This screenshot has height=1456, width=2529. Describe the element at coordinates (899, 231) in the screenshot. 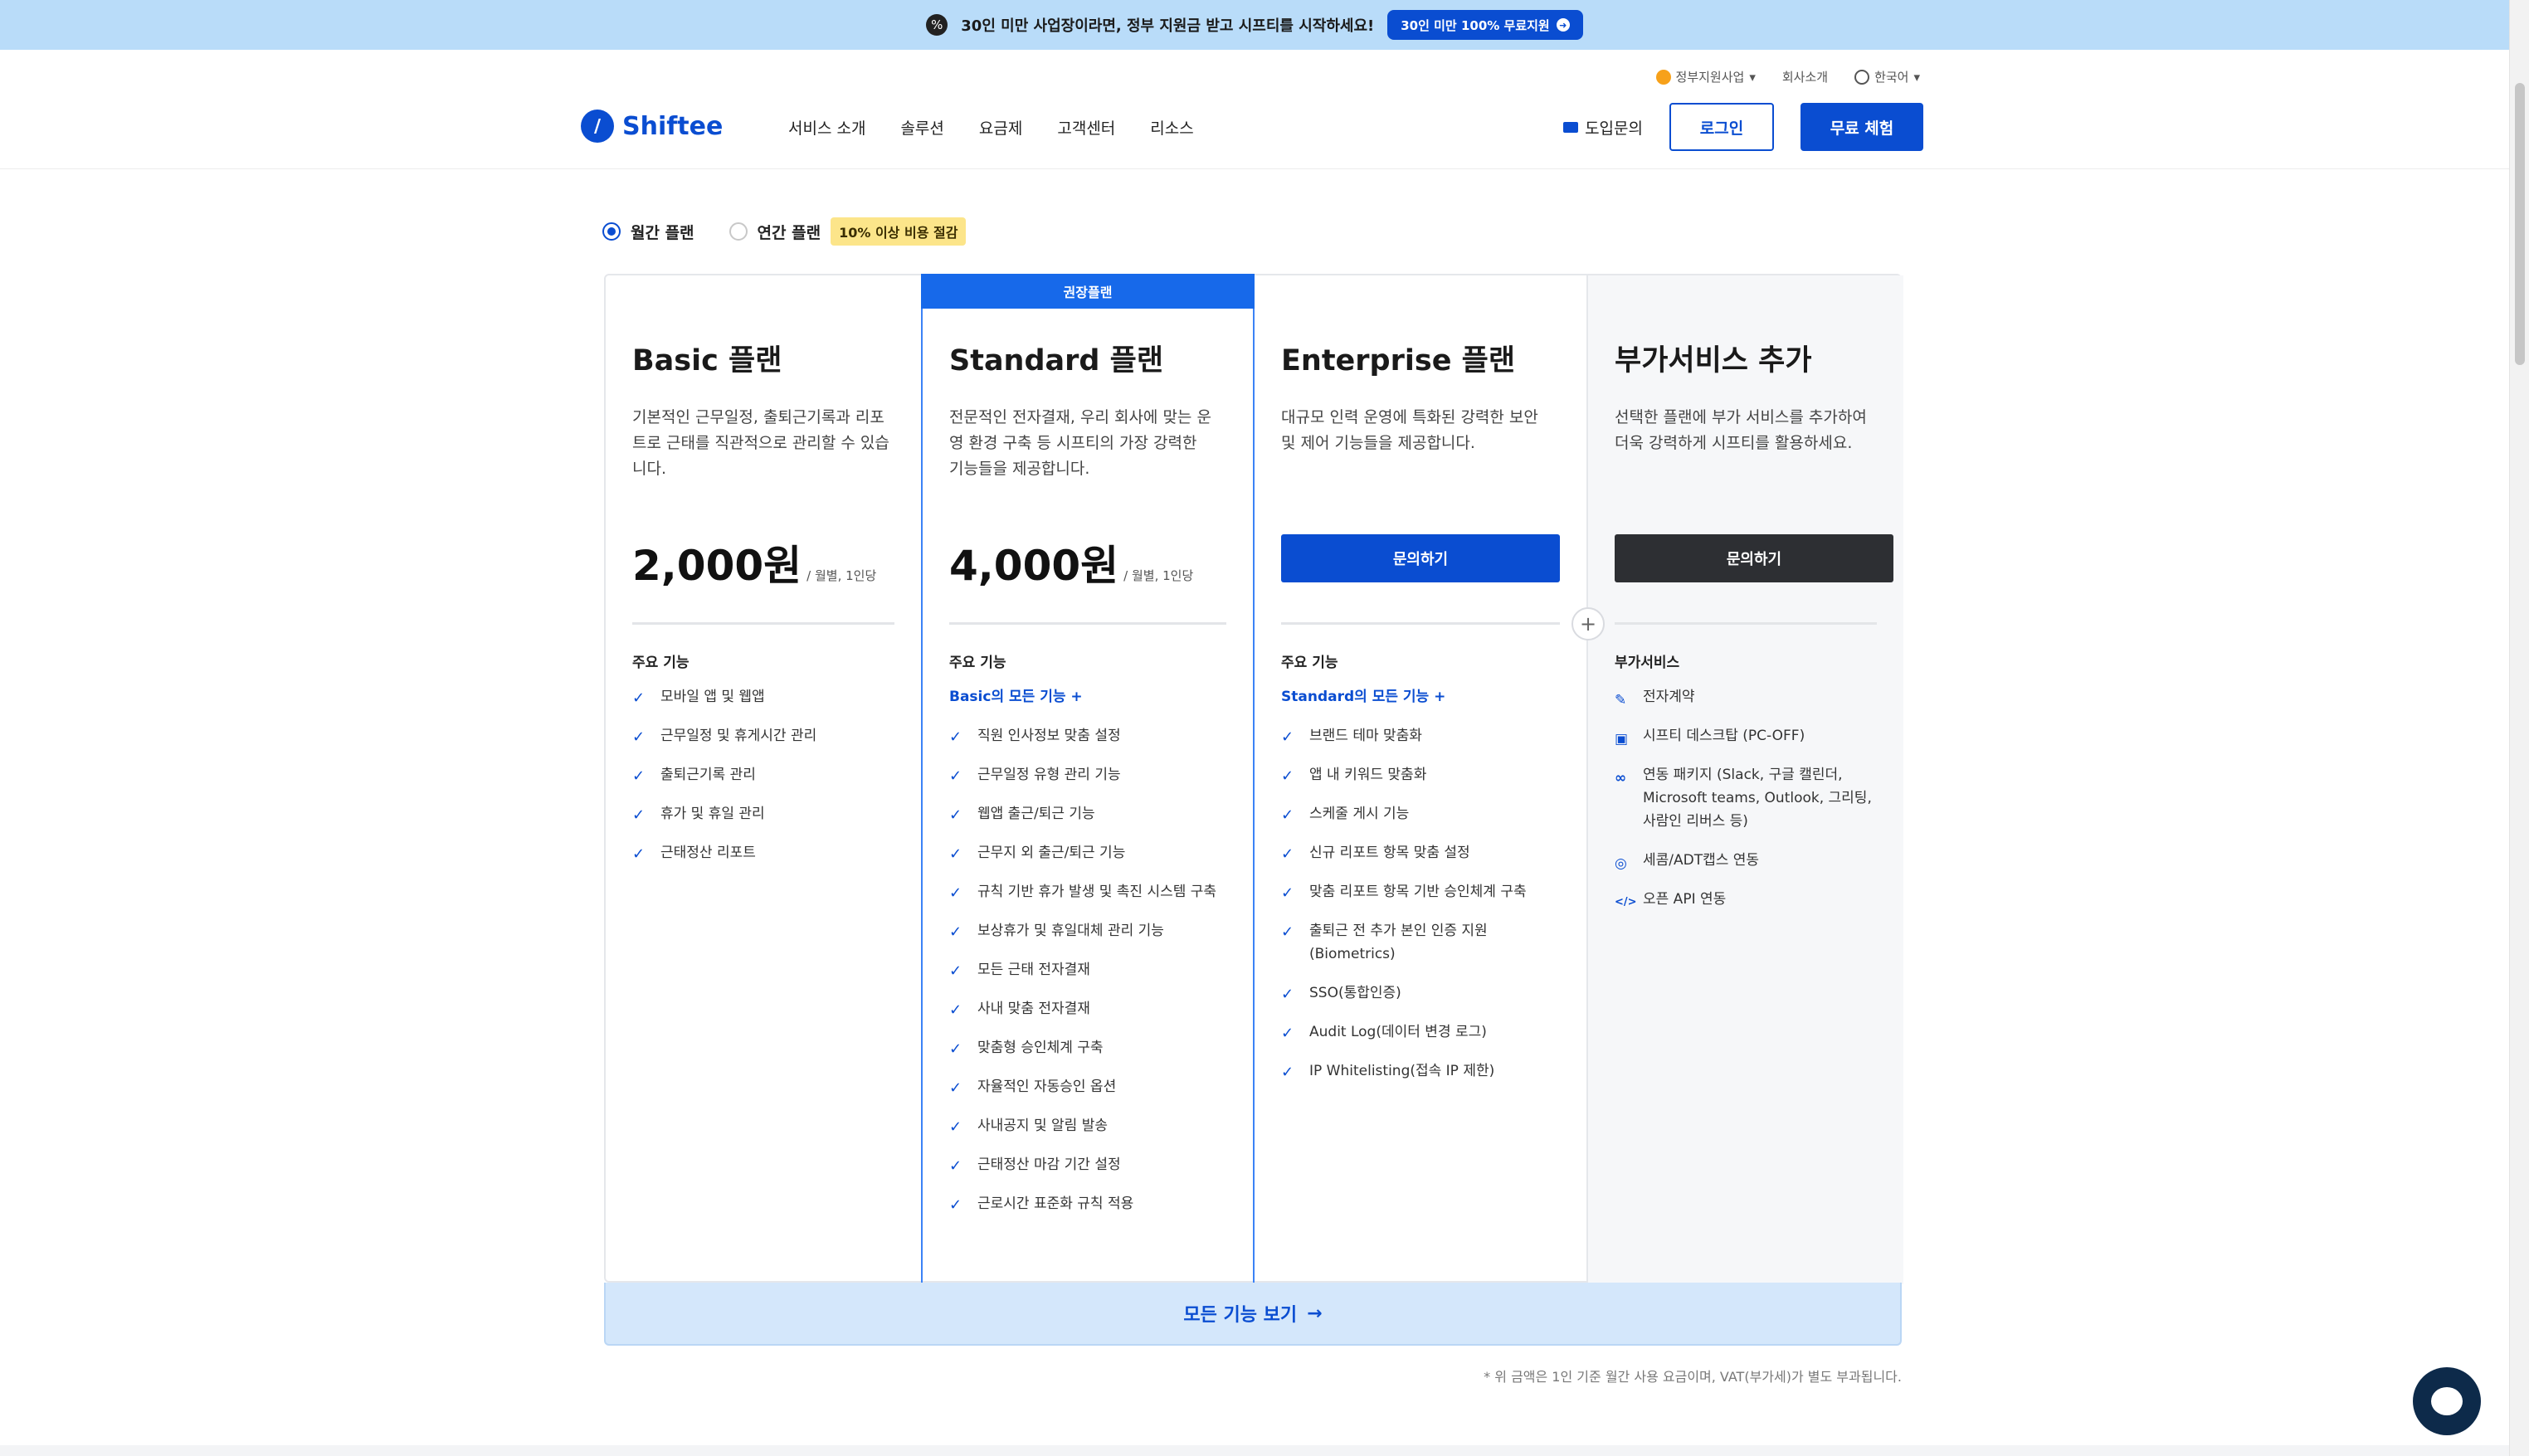

I see `savings-badge: 10% 이상 비용 절감` at that location.